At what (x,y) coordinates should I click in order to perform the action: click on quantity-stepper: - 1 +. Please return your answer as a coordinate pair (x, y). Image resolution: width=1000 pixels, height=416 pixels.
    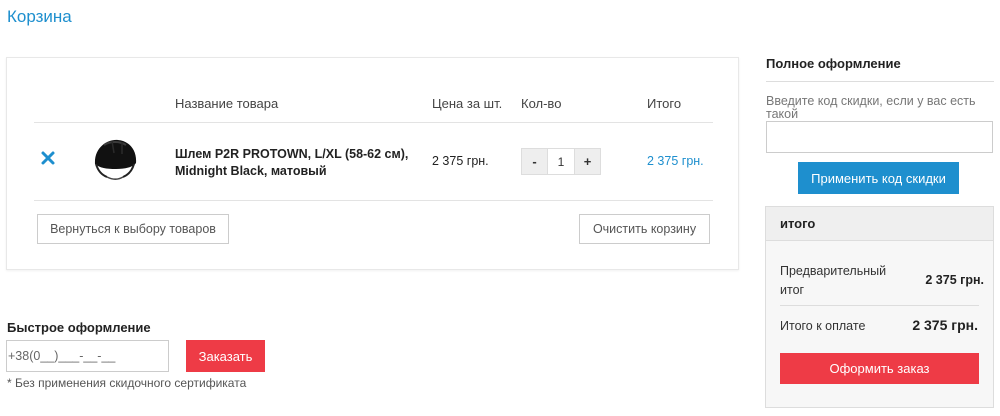
    Looking at the image, I should click on (561, 161).